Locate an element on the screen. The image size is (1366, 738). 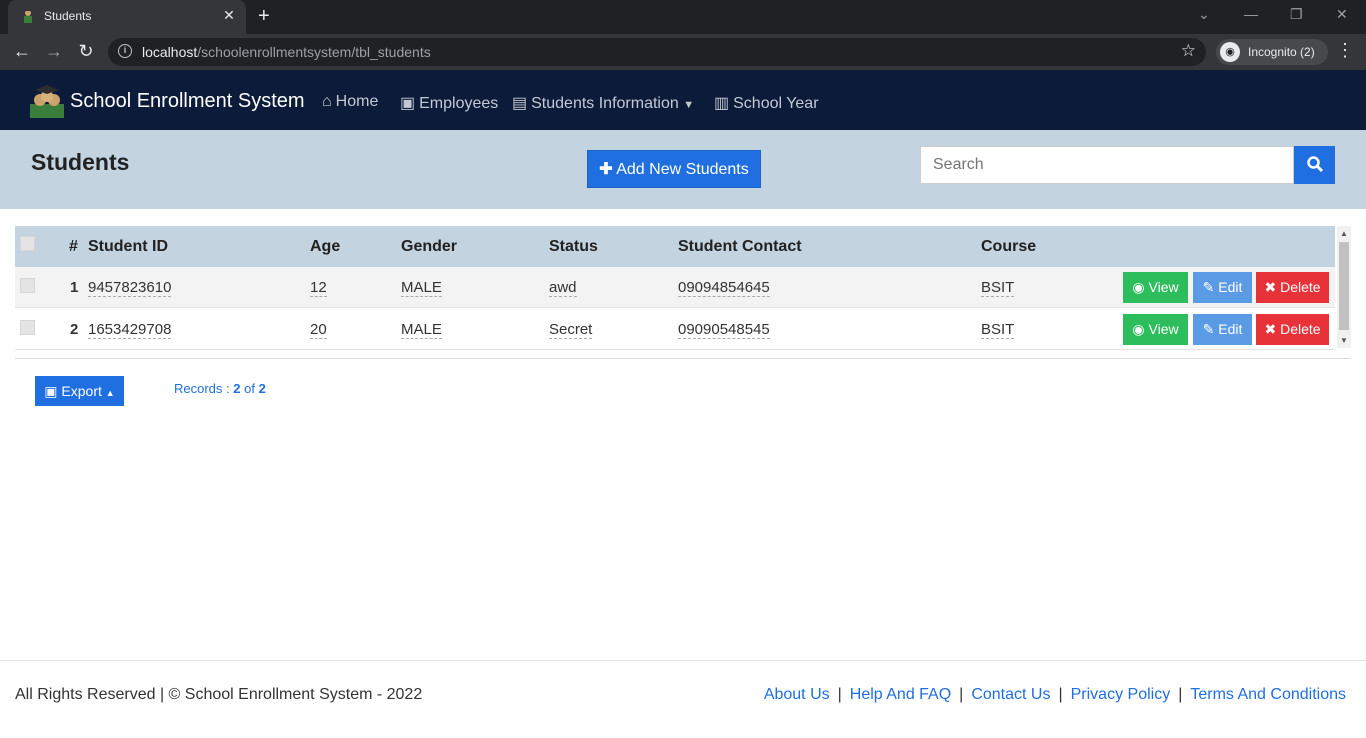
forward-icon: → is located at coordinates (54, 51).